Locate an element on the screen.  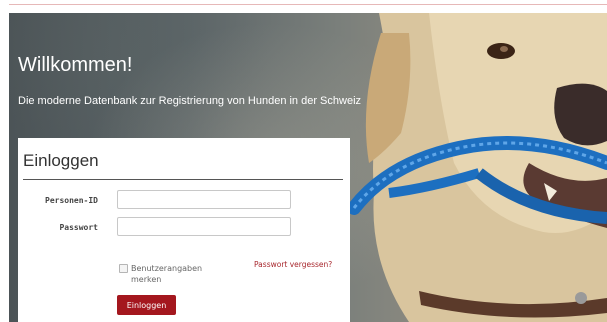
remember-checkbox is located at coordinates (123, 268).